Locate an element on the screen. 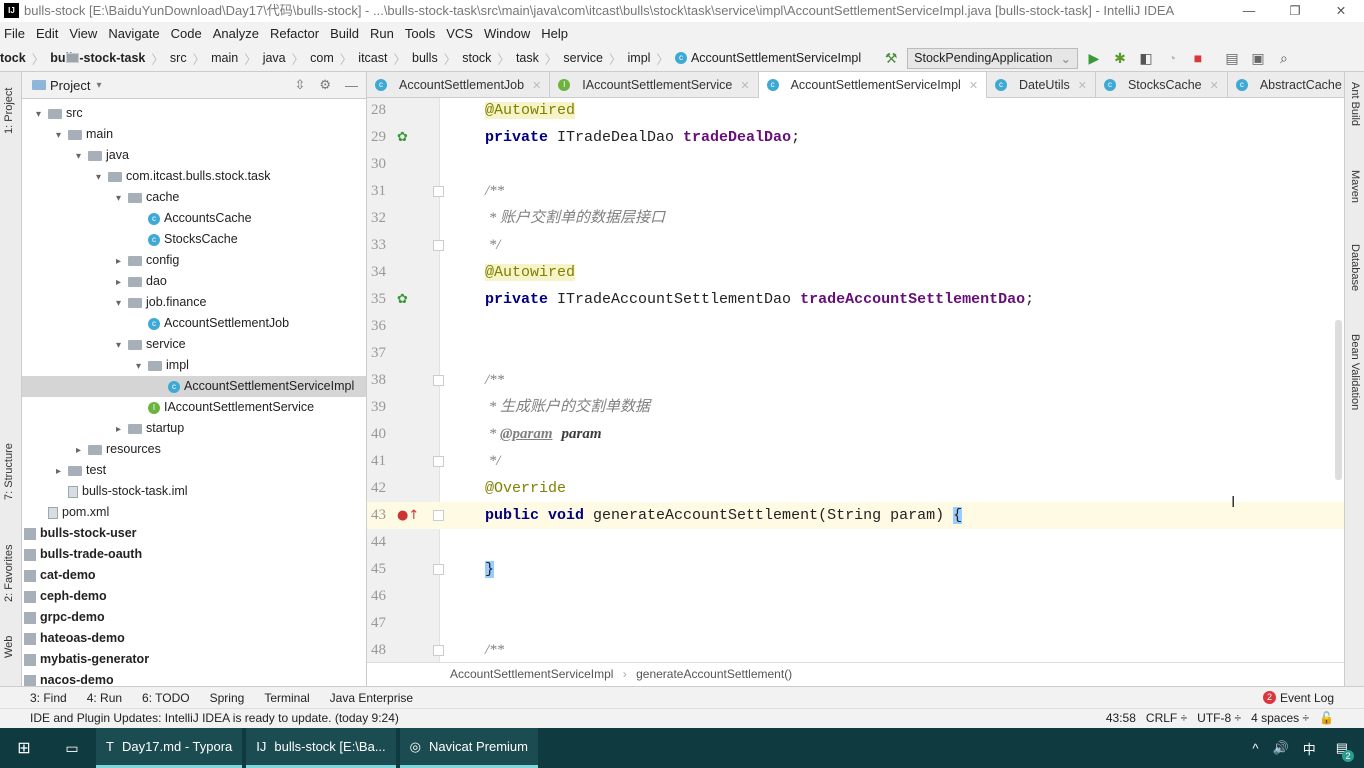  menu-tools: Tools is located at coordinates (420, 33).